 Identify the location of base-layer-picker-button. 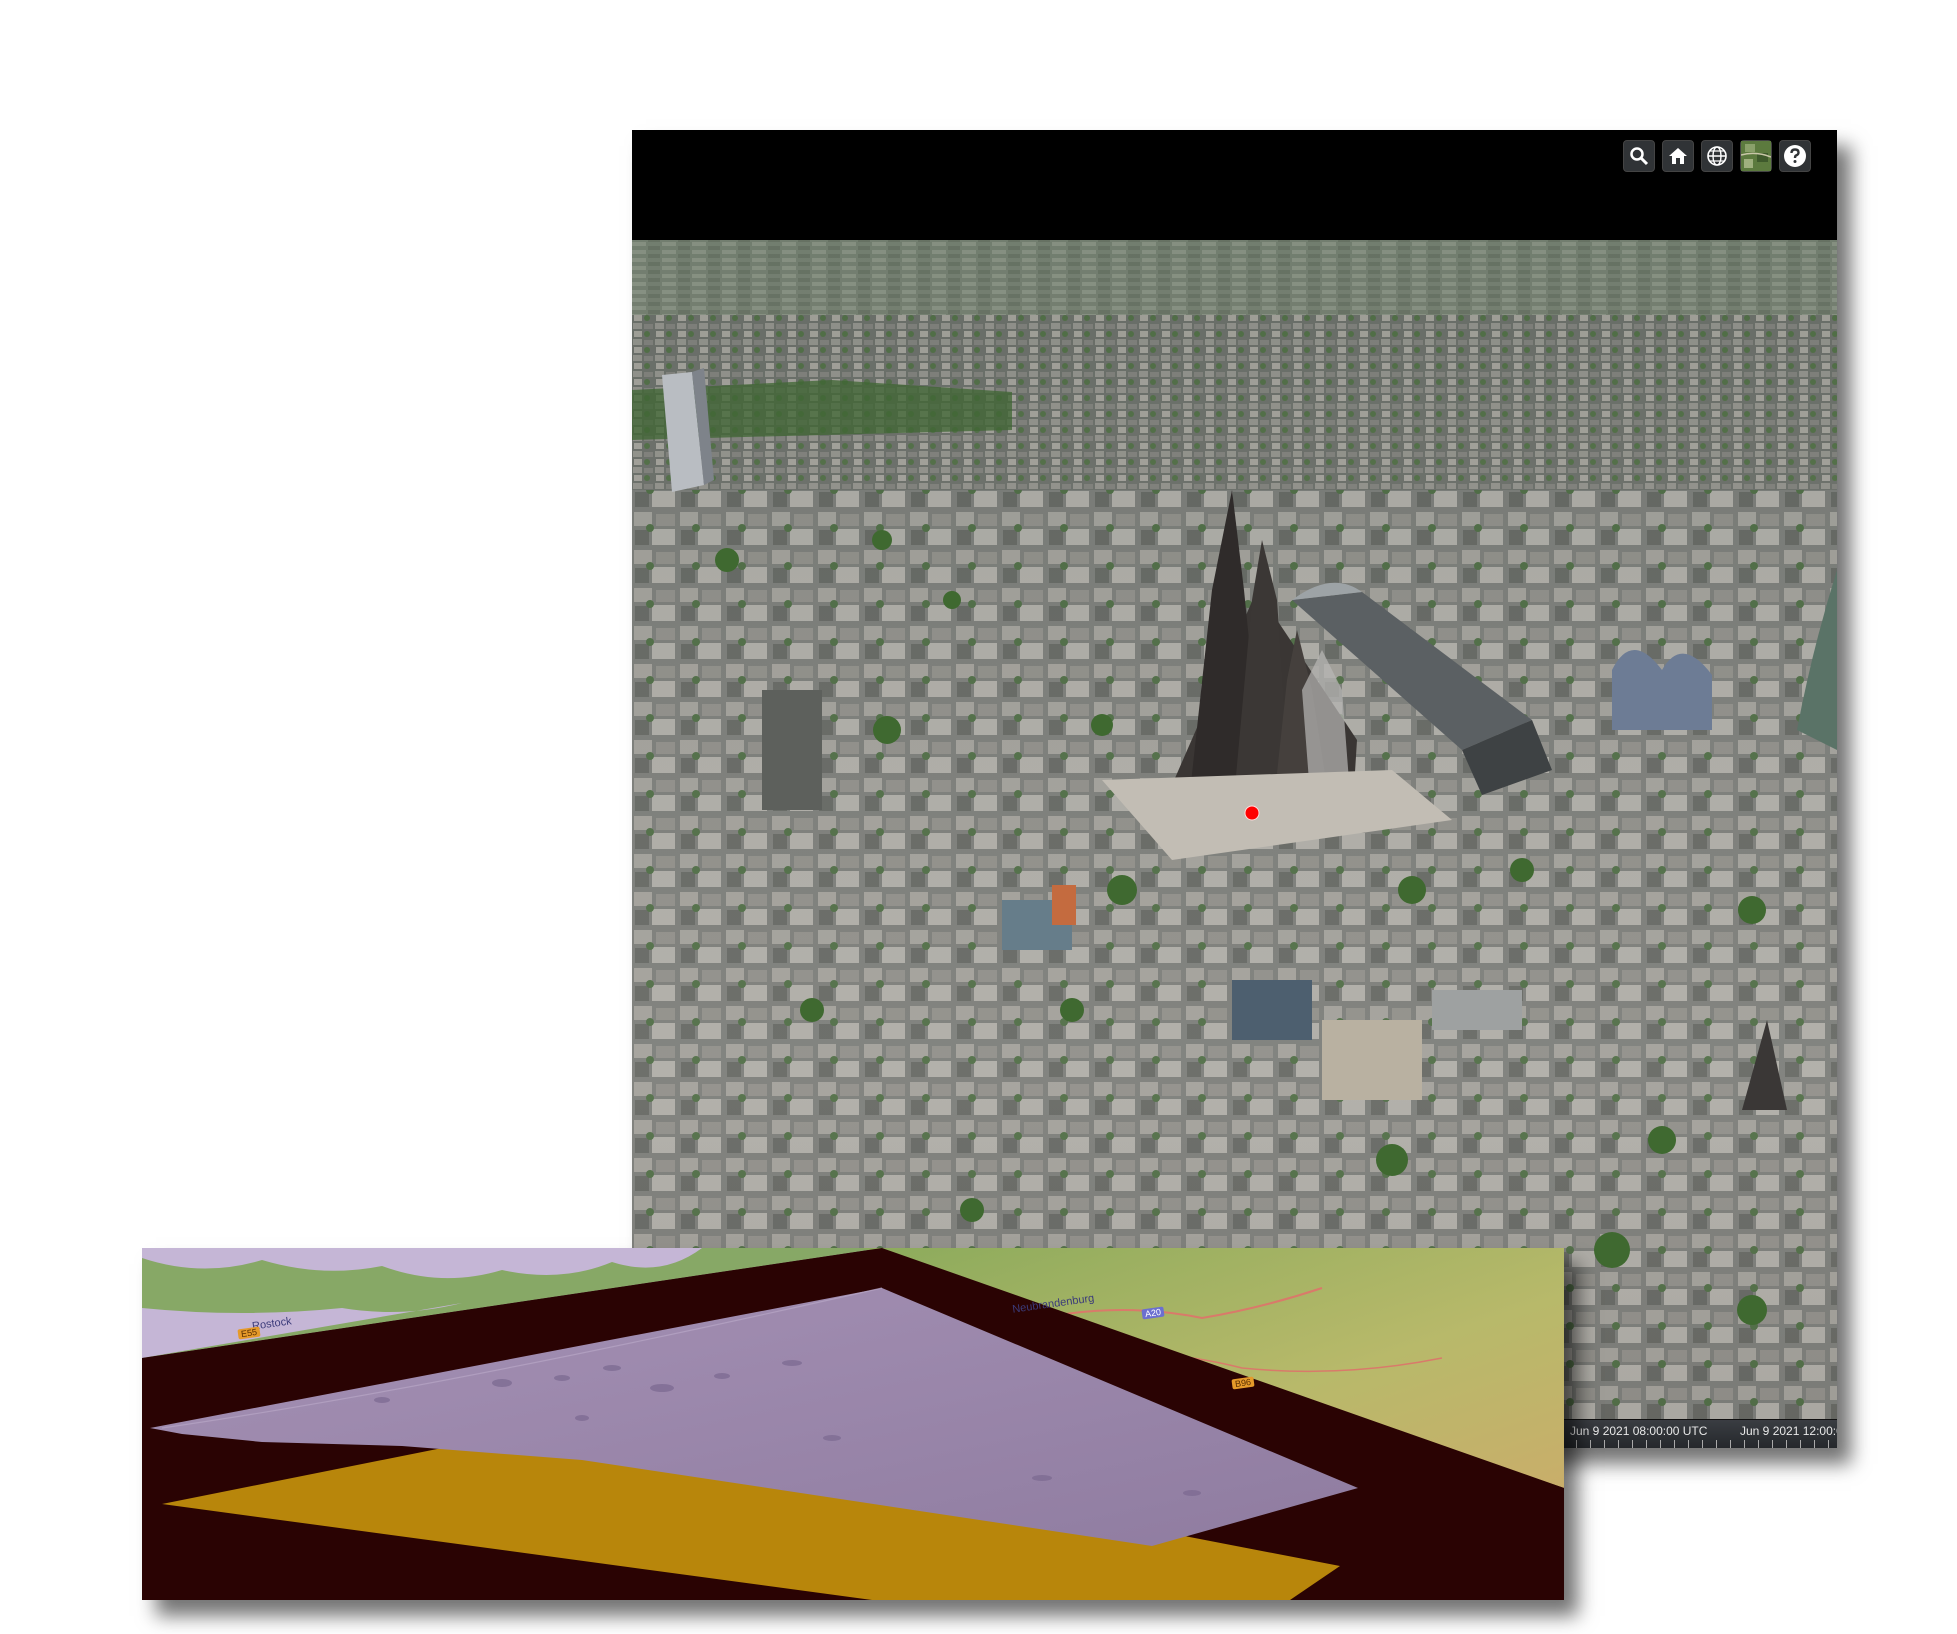
(1756, 156).